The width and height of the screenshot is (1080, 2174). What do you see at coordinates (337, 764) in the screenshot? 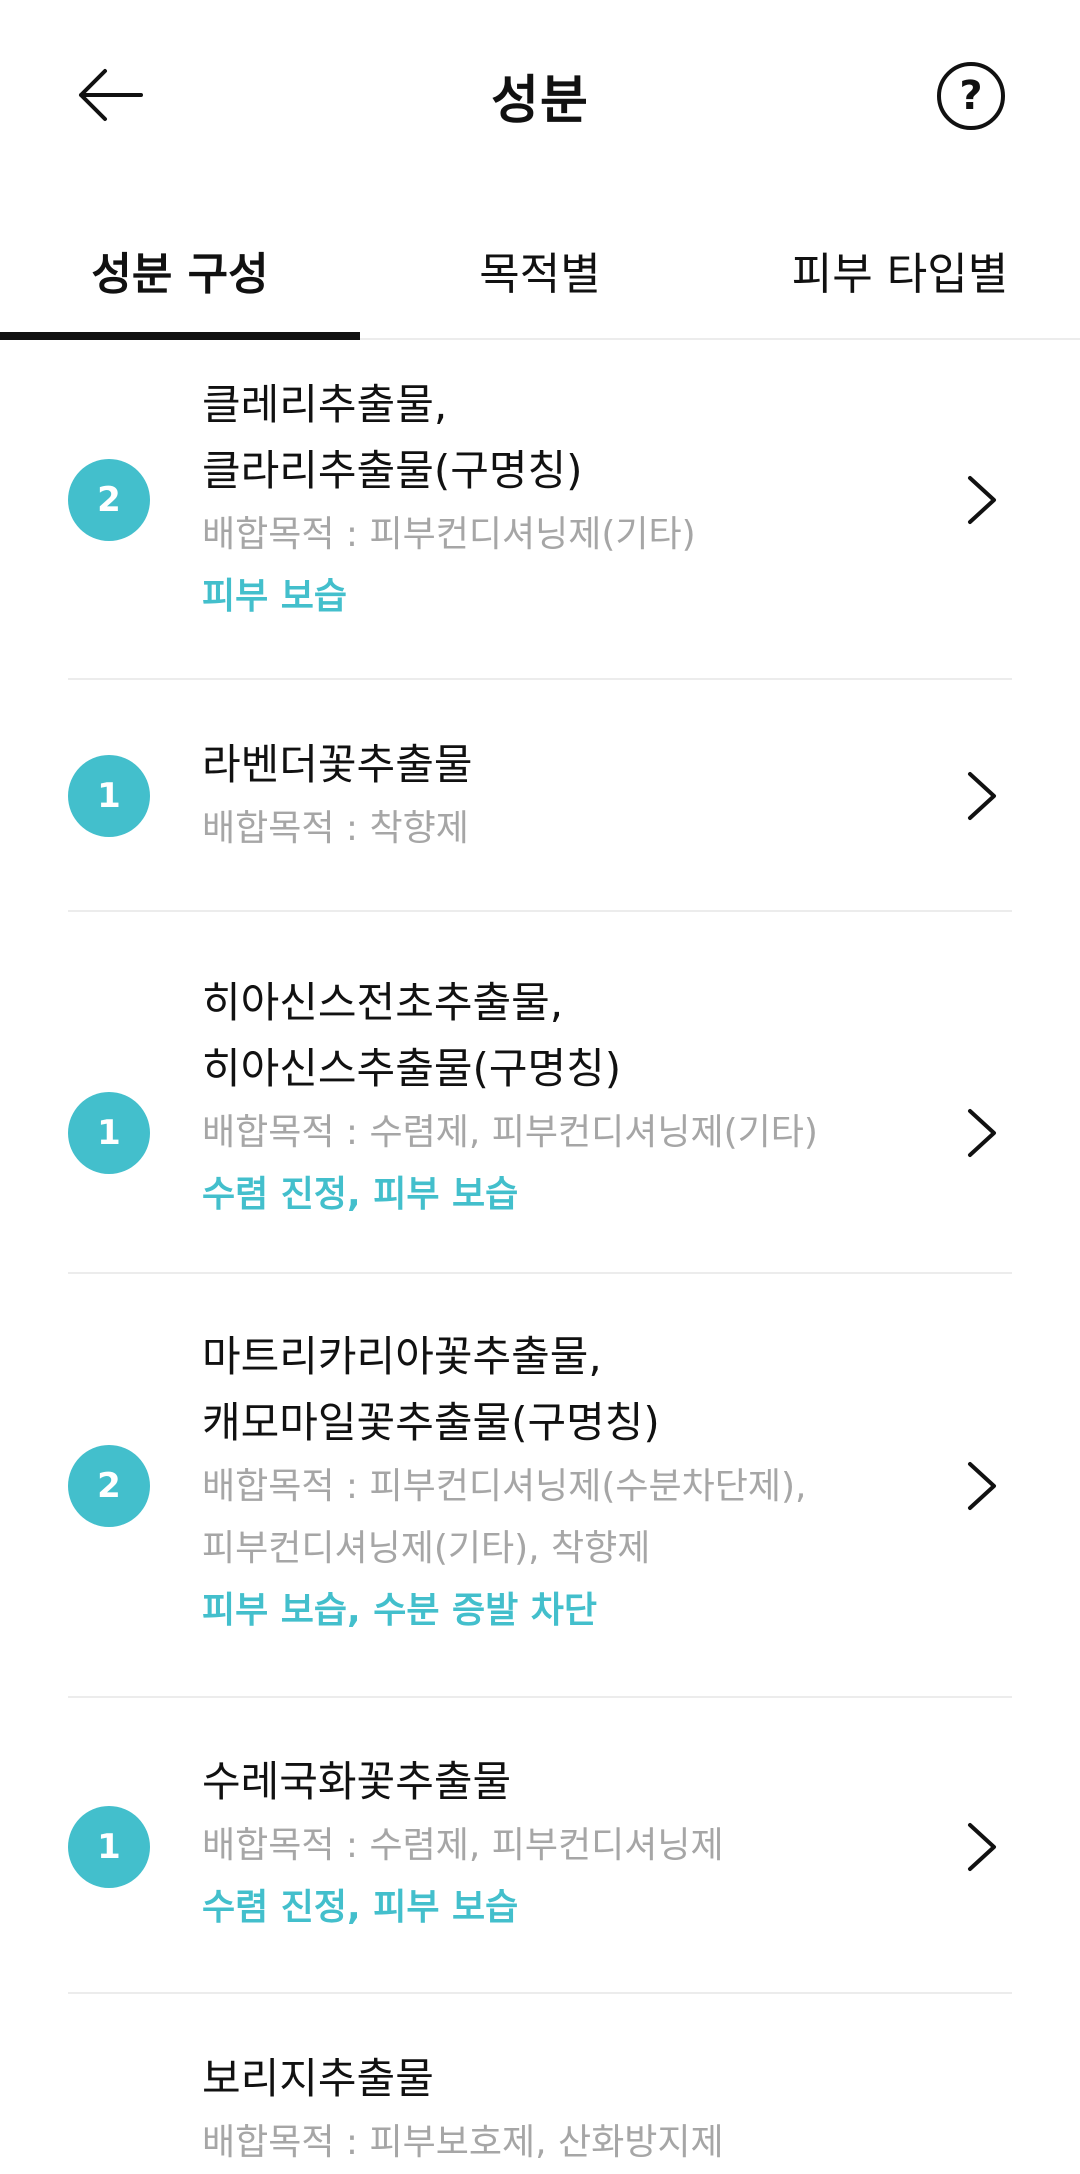
I see `ingredient-name: 라벤더꽃추출물` at bounding box center [337, 764].